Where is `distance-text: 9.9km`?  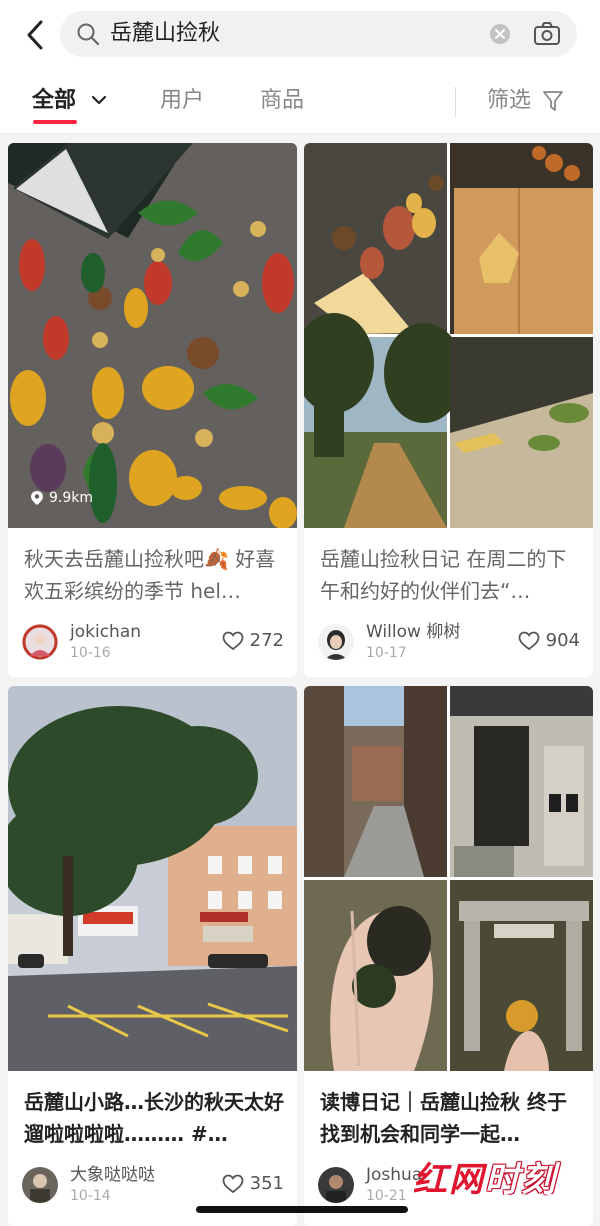
distance-text: 9.9km is located at coordinates (71, 498).